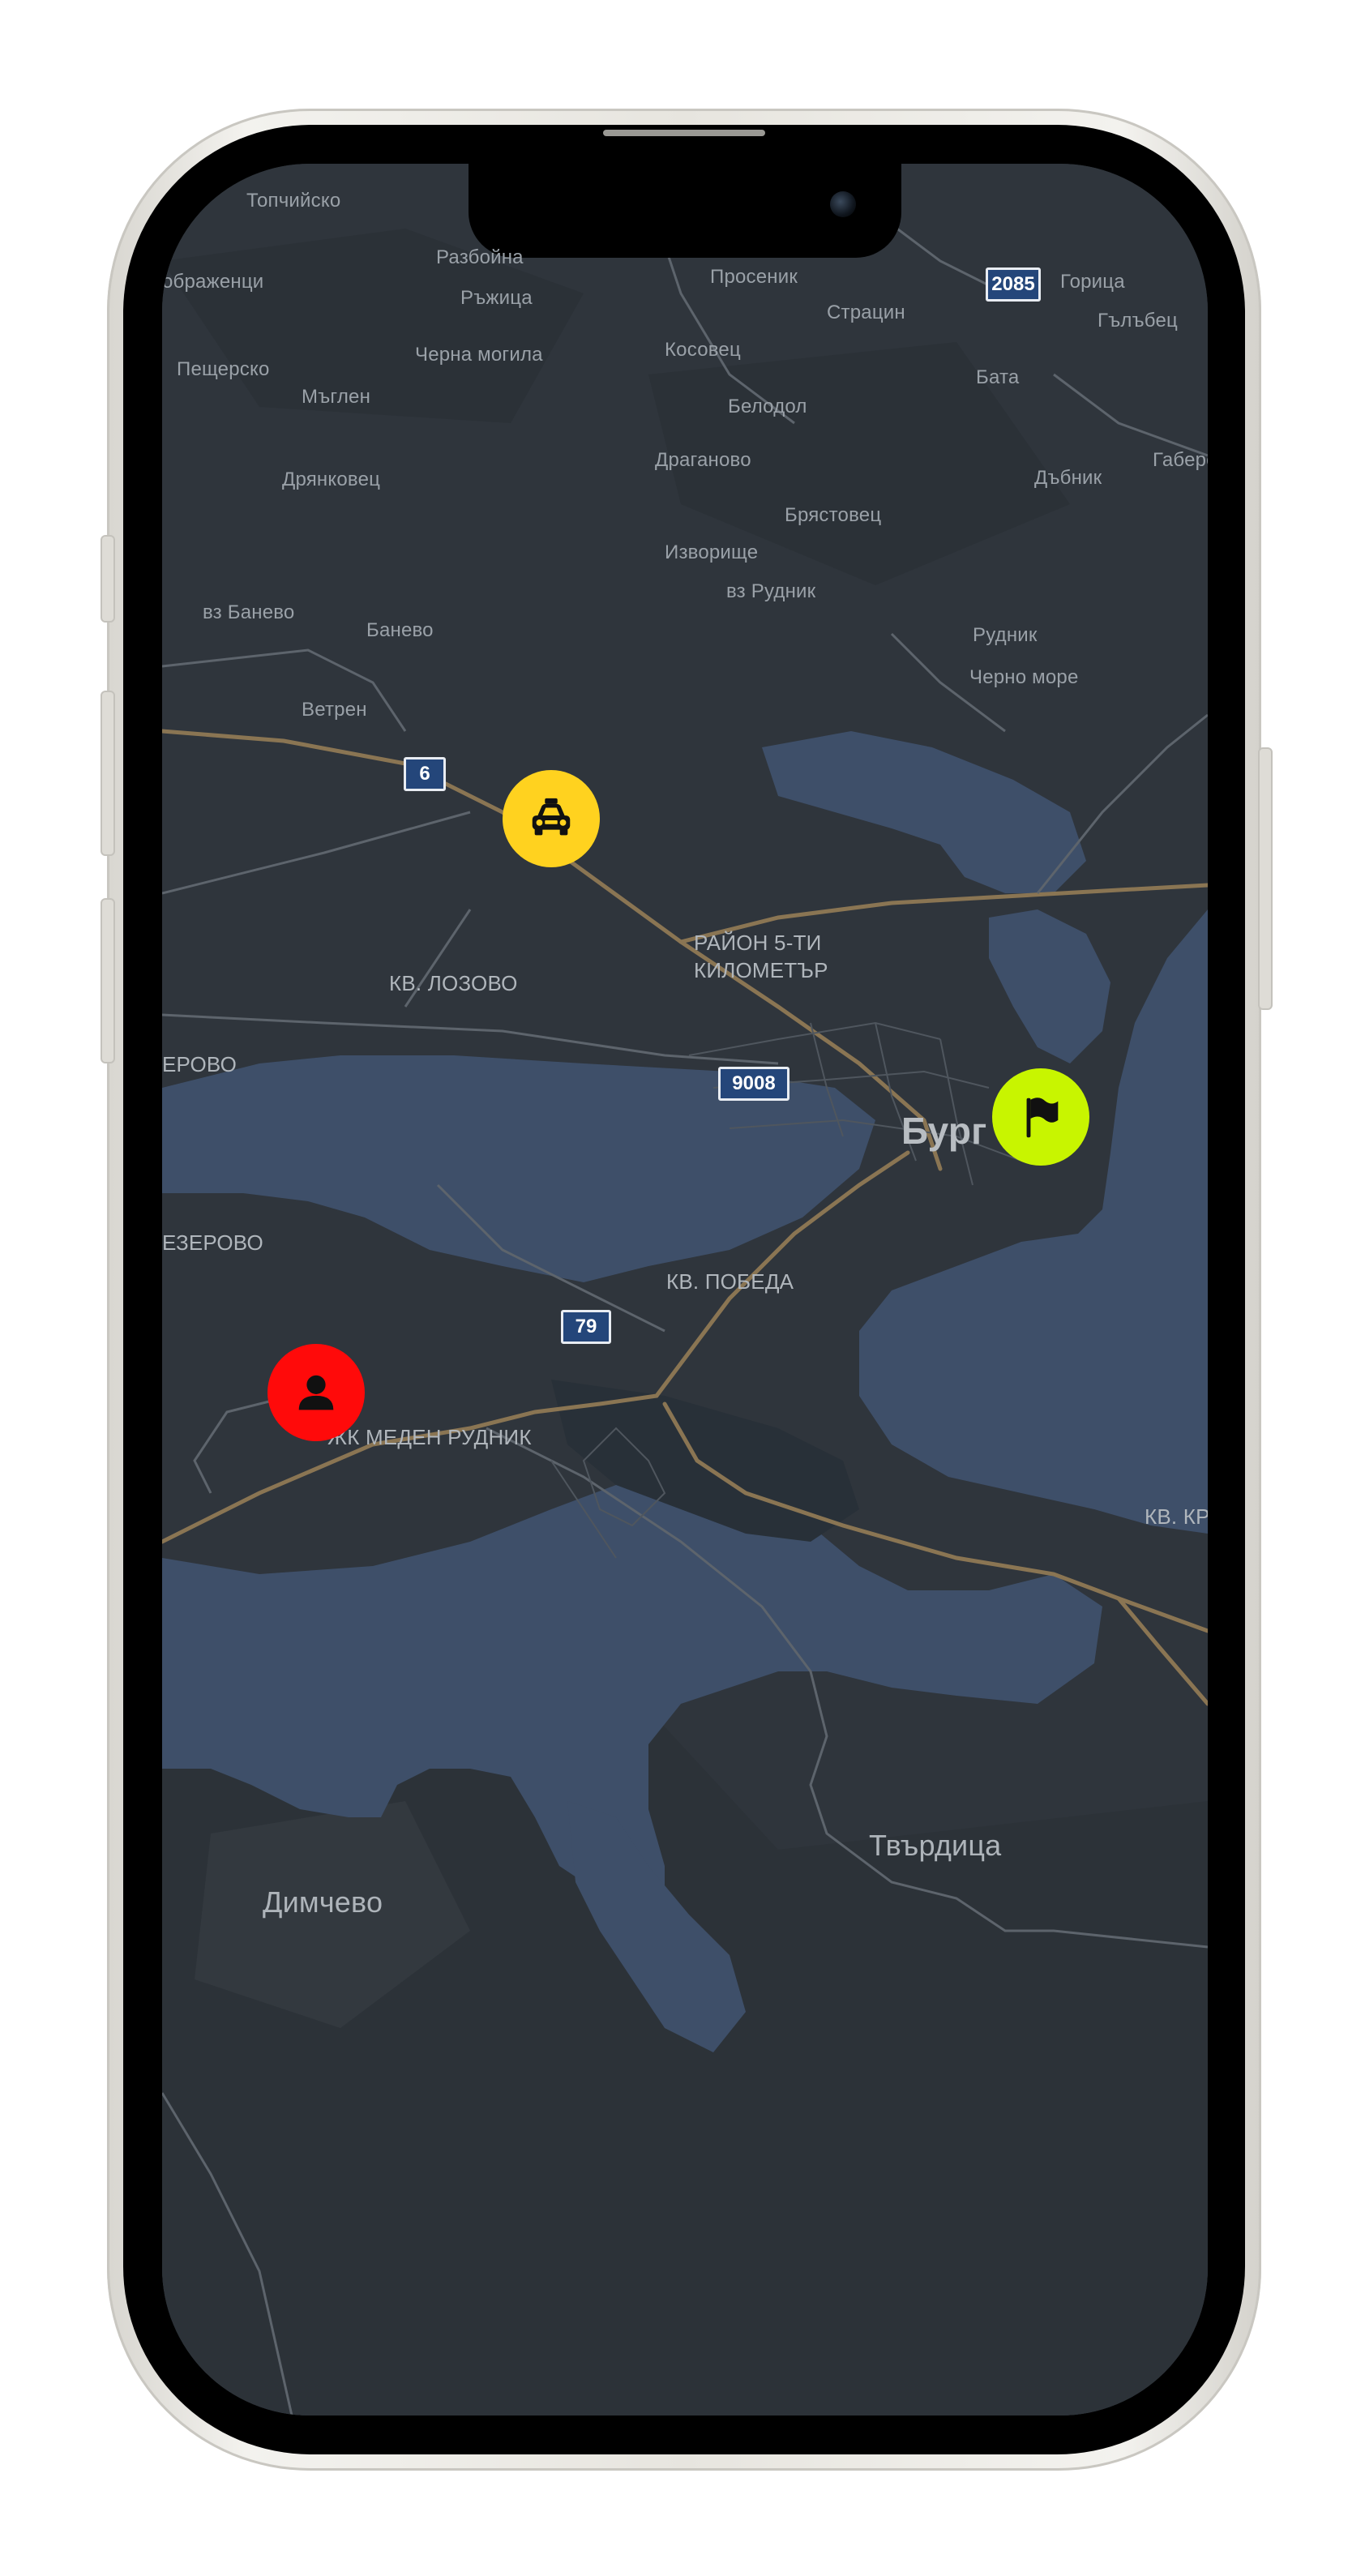 The height and width of the screenshot is (2576, 1365). Describe the element at coordinates (1013, 284) in the screenshot. I see `road-shield-2085: 2085` at that location.